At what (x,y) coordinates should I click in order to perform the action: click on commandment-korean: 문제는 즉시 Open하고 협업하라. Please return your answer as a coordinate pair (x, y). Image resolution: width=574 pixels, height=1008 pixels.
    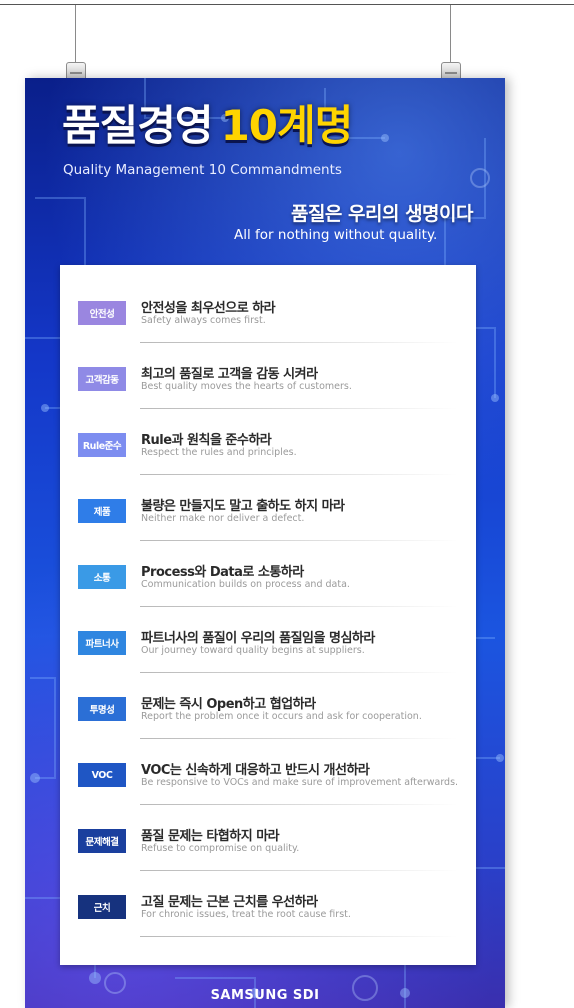
    Looking at the image, I should click on (228, 704).